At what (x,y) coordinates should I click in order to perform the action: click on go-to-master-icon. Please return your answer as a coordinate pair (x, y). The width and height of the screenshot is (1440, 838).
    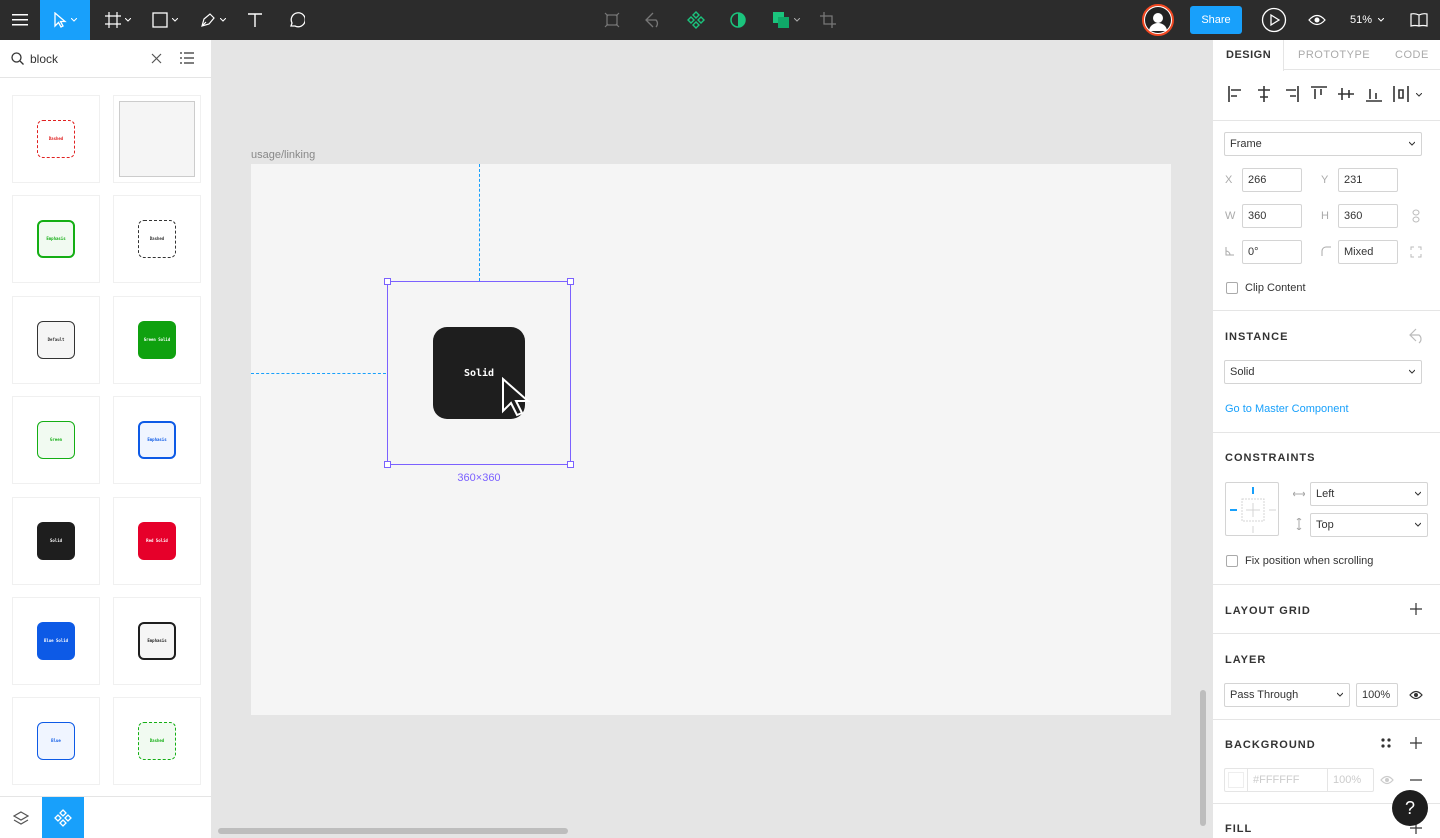
    Looking at the image, I should click on (1417, 336).